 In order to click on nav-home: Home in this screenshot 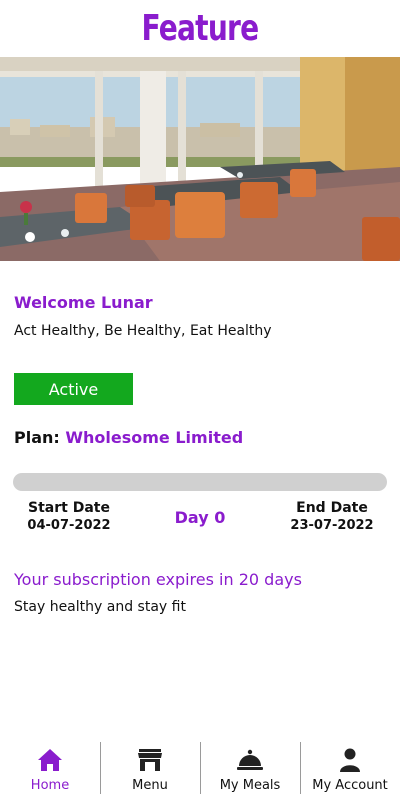, I will do `click(50, 770)`.